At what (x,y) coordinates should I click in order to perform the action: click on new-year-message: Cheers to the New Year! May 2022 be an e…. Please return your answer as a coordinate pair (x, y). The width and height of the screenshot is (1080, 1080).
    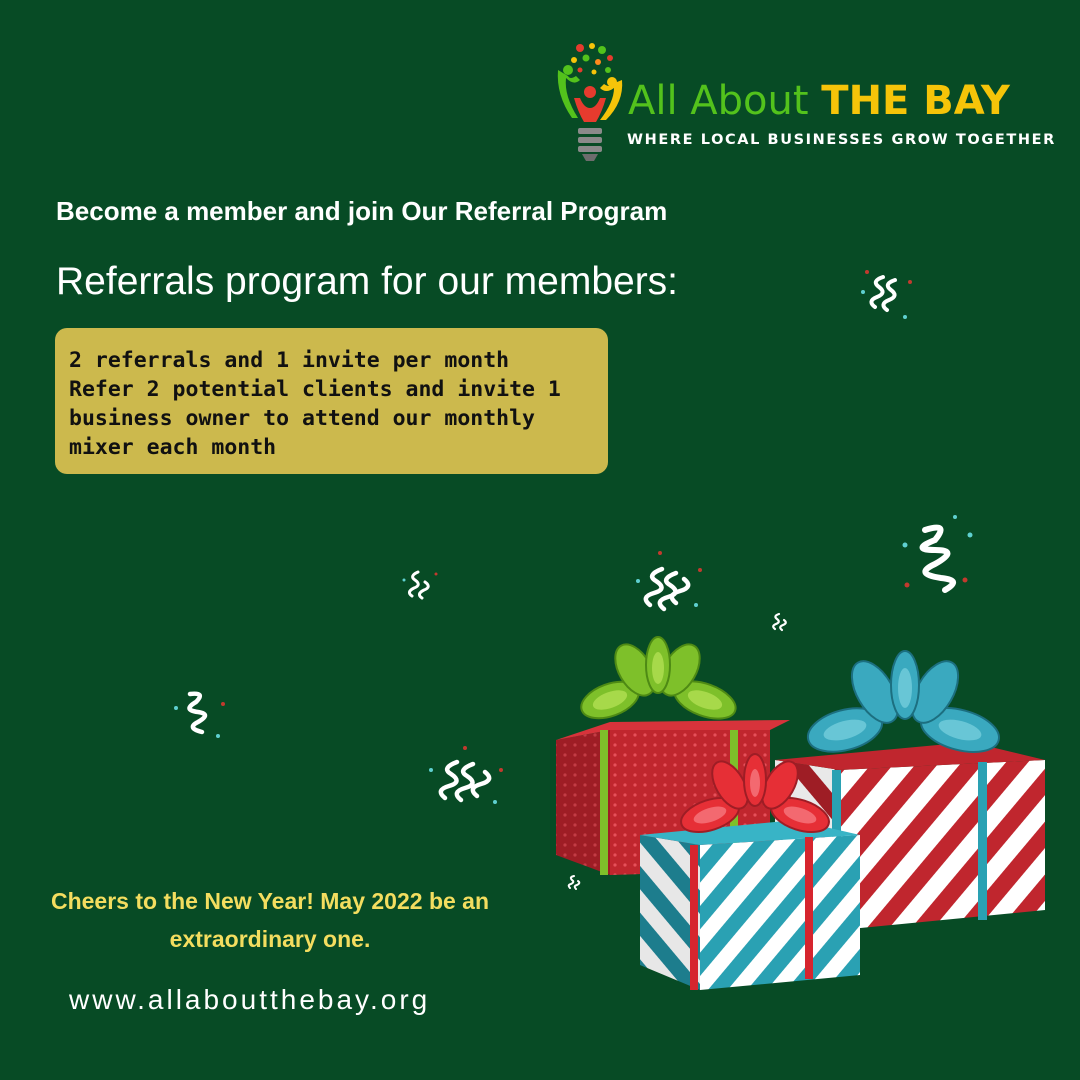
    Looking at the image, I should click on (270, 920).